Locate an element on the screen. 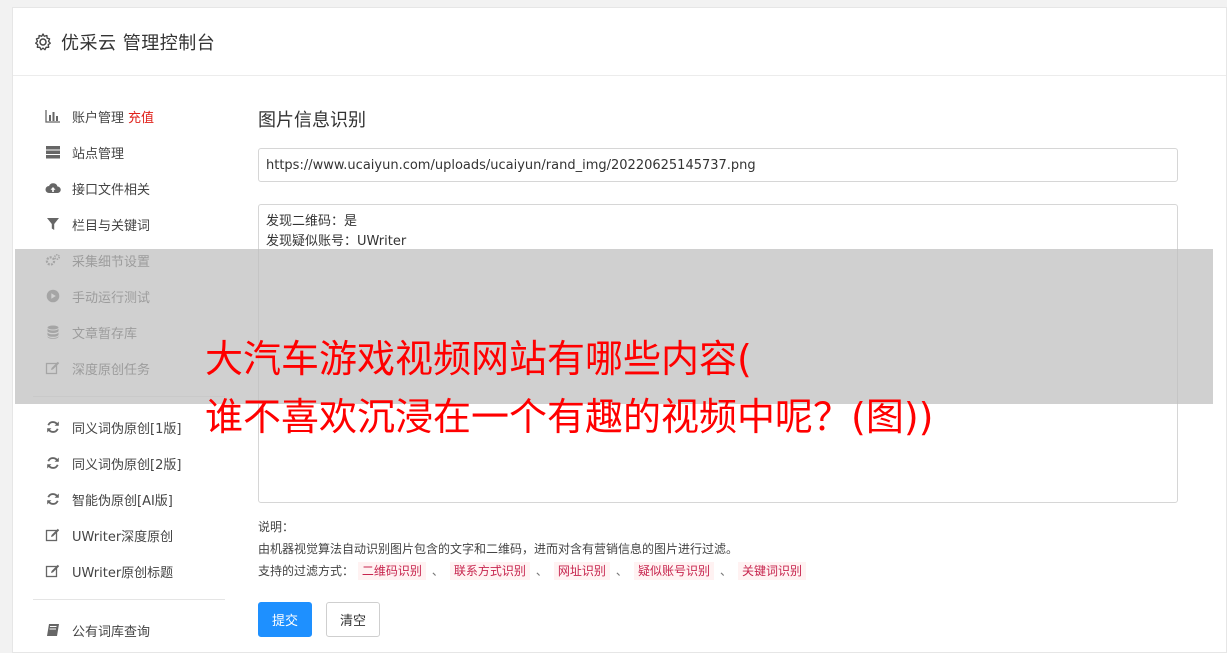  filter-tag: 二维码识别 is located at coordinates (391, 571).